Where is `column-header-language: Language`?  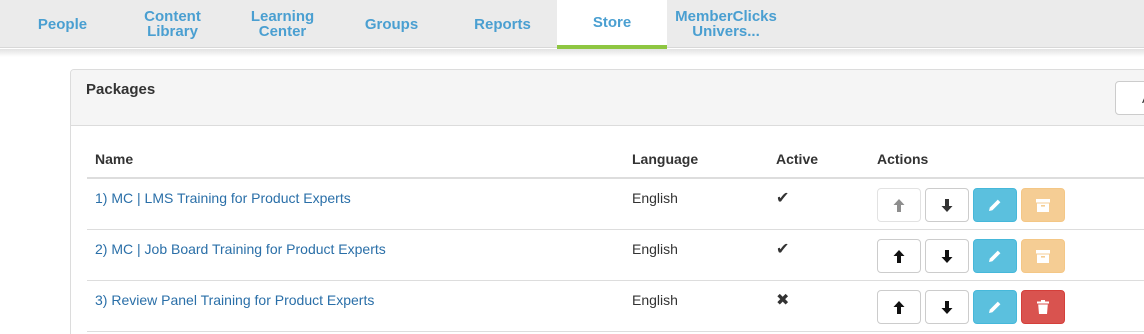 column-header-language: Language is located at coordinates (665, 159).